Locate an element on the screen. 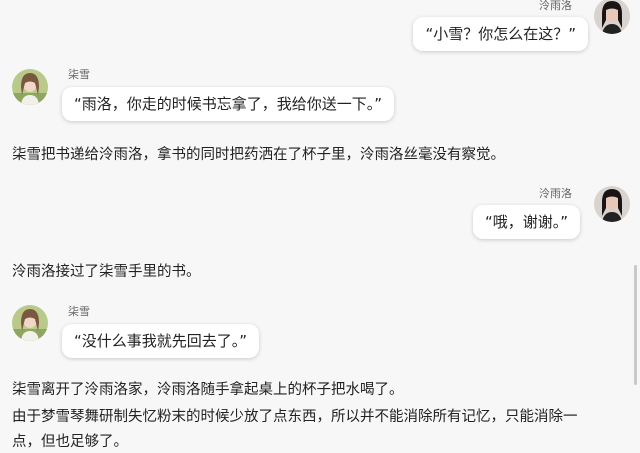 The height and width of the screenshot is (453, 640). message-bubble: “雨洛，你走的时候书忘拿了，我给你送一下。” is located at coordinates (228, 104).